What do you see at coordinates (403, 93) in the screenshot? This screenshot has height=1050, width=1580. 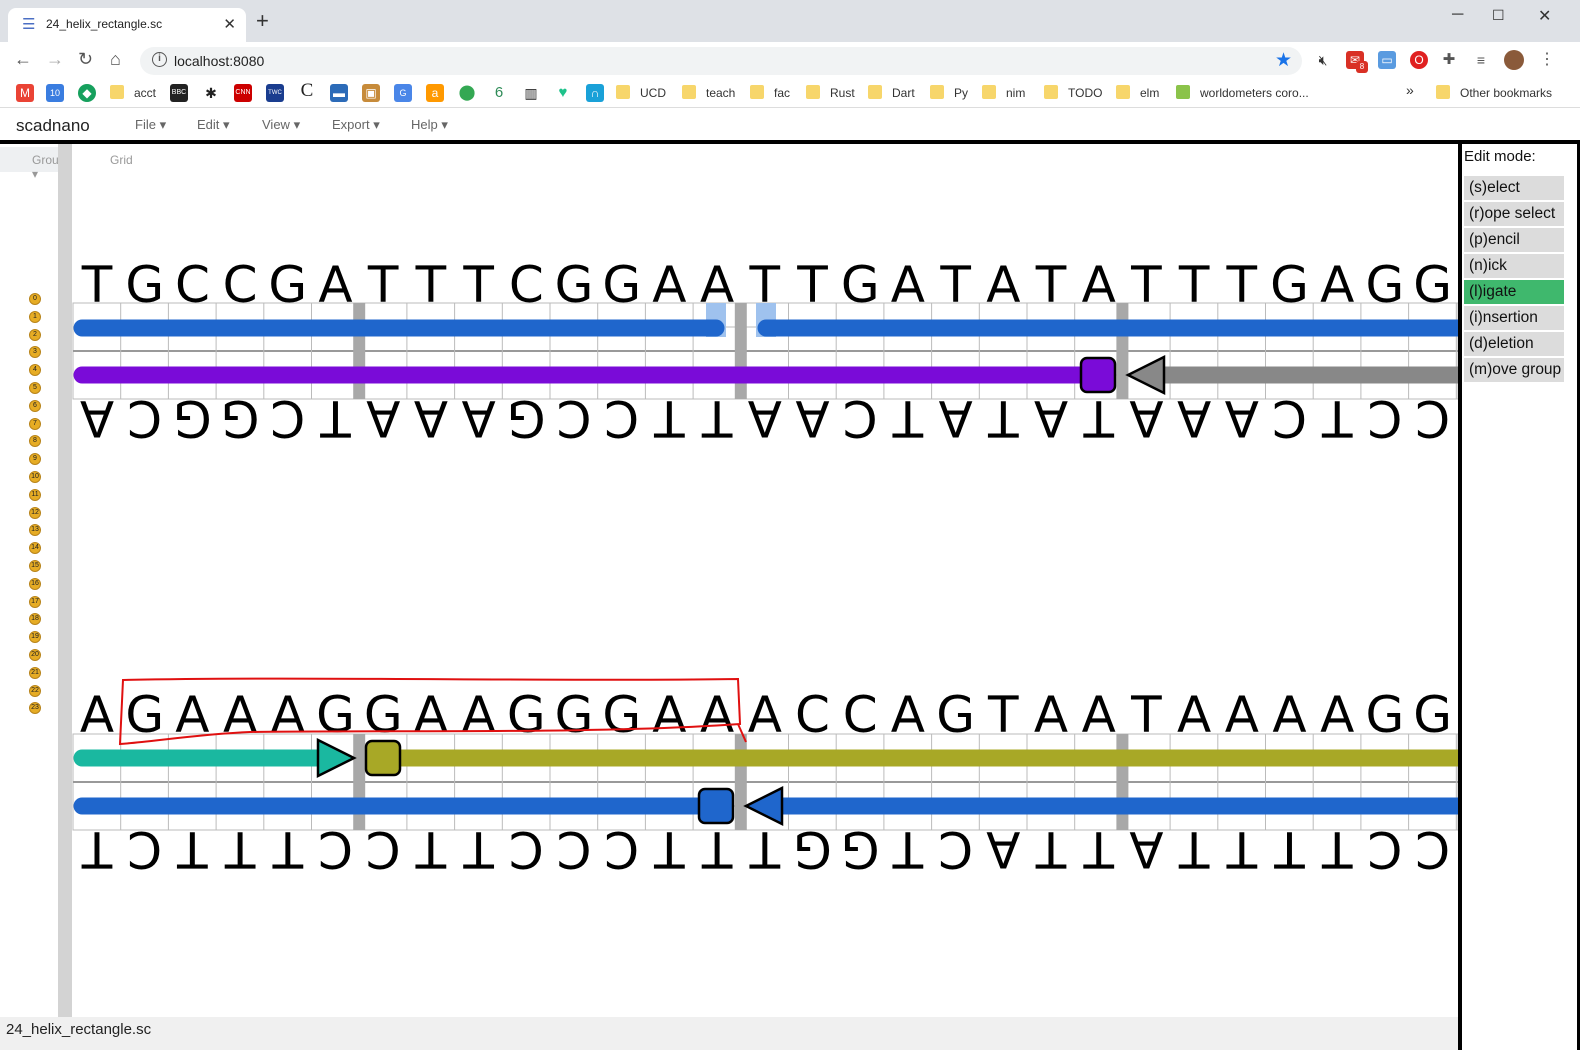 I see `translate-bookmark-icon: G` at bounding box center [403, 93].